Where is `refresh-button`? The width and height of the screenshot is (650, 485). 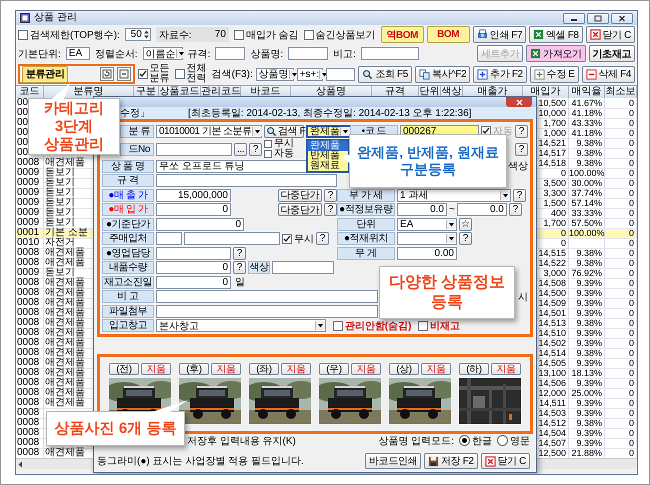
refresh-button is located at coordinates (107, 74).